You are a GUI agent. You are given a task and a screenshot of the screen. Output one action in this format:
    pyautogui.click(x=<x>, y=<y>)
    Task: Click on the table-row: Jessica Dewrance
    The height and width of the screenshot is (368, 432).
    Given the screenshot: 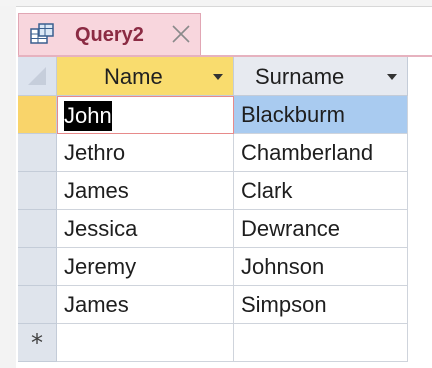 What is the action you would take?
    pyautogui.click(x=213, y=229)
    